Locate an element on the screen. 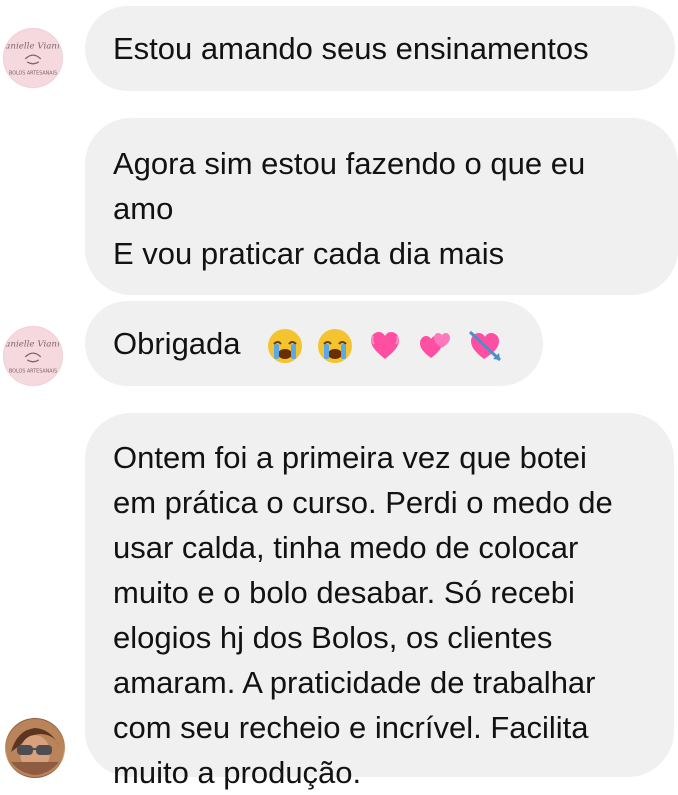 Image resolution: width=678 pixels, height=795 pixels. message-text: Estou amando seus ensinamentos is located at coordinates (351, 48).